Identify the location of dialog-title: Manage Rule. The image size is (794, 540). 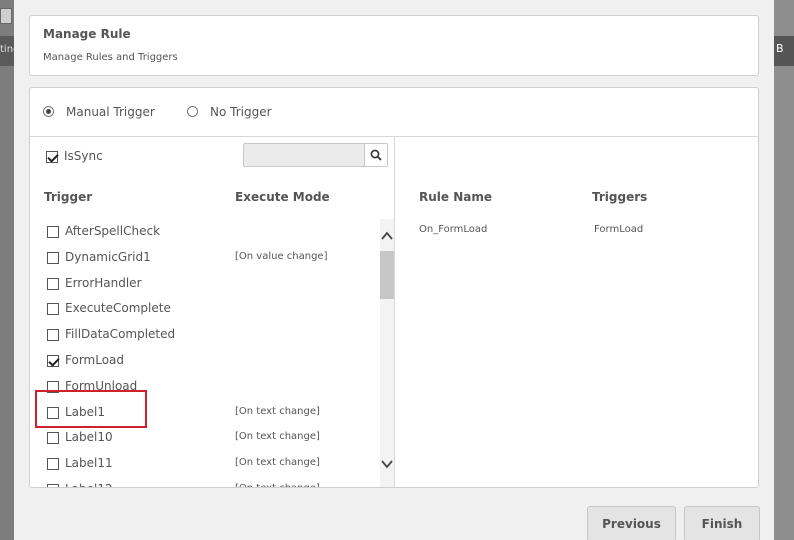
(87, 34).